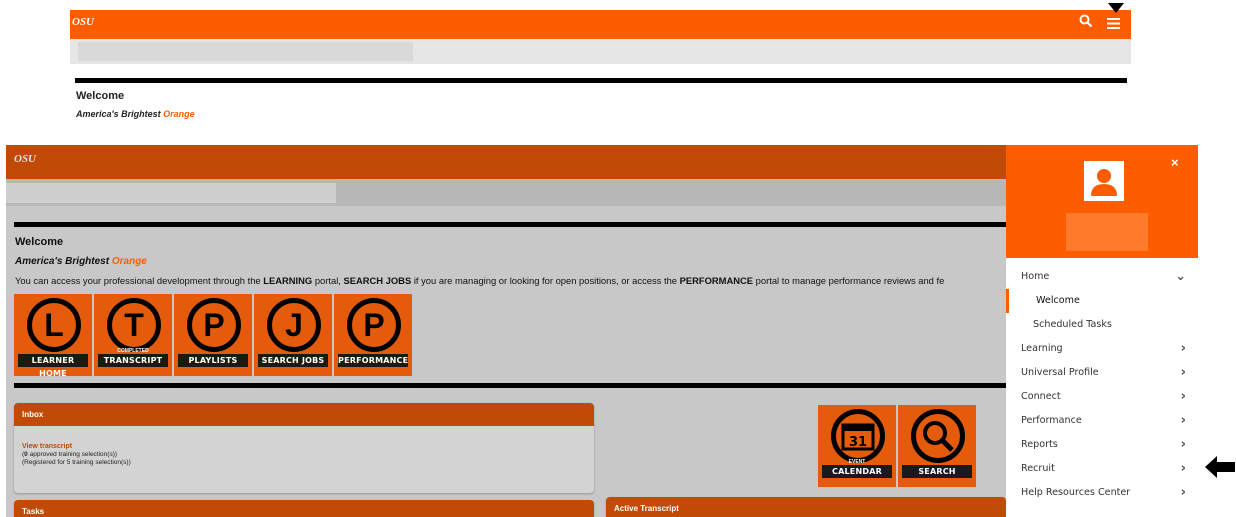  What do you see at coordinates (1107, 232) in the screenshot?
I see `user-name-placeholder` at bounding box center [1107, 232].